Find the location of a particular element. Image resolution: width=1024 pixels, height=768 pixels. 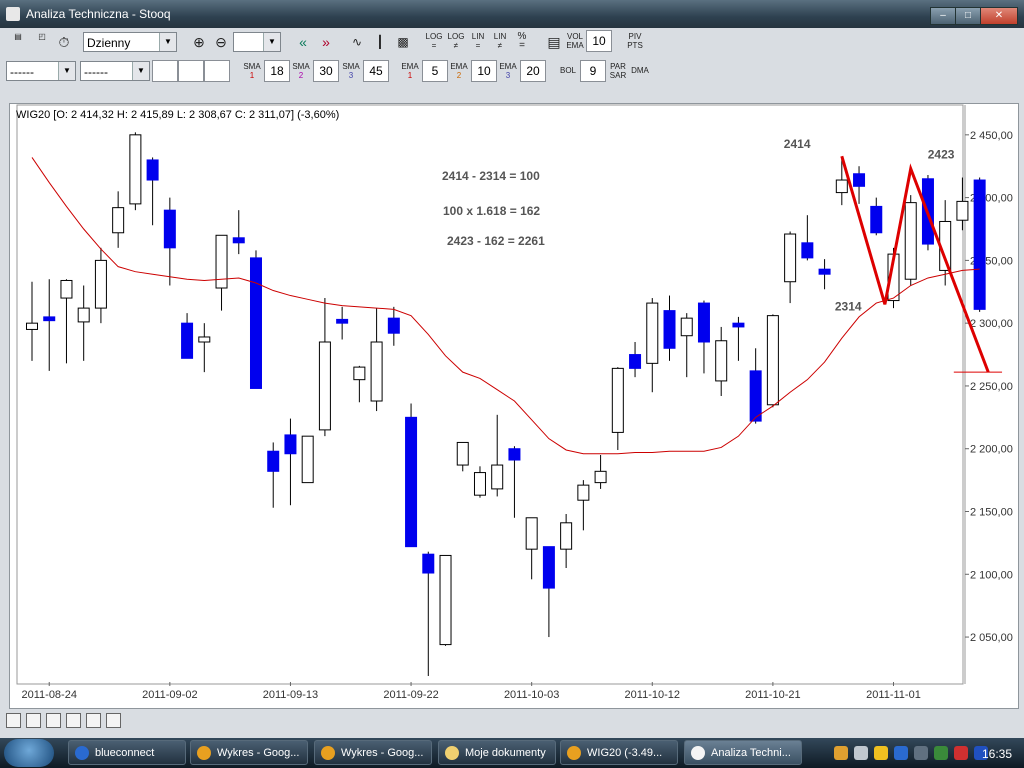

volume-chart-icon: ▤ is located at coordinates (554, 43).